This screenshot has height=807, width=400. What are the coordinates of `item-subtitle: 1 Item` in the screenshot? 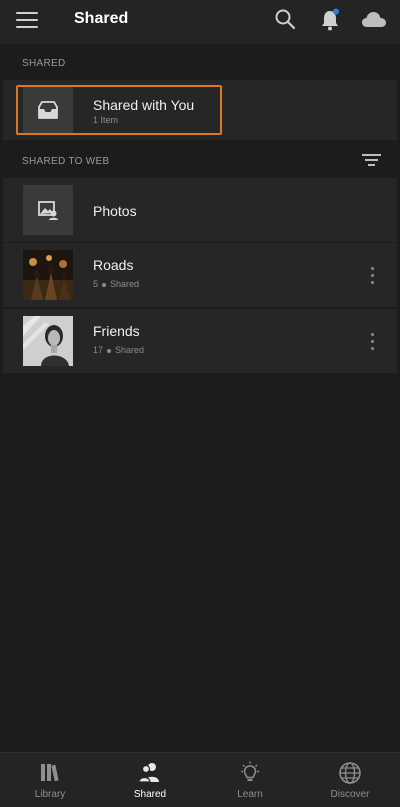 It's located at (106, 120).